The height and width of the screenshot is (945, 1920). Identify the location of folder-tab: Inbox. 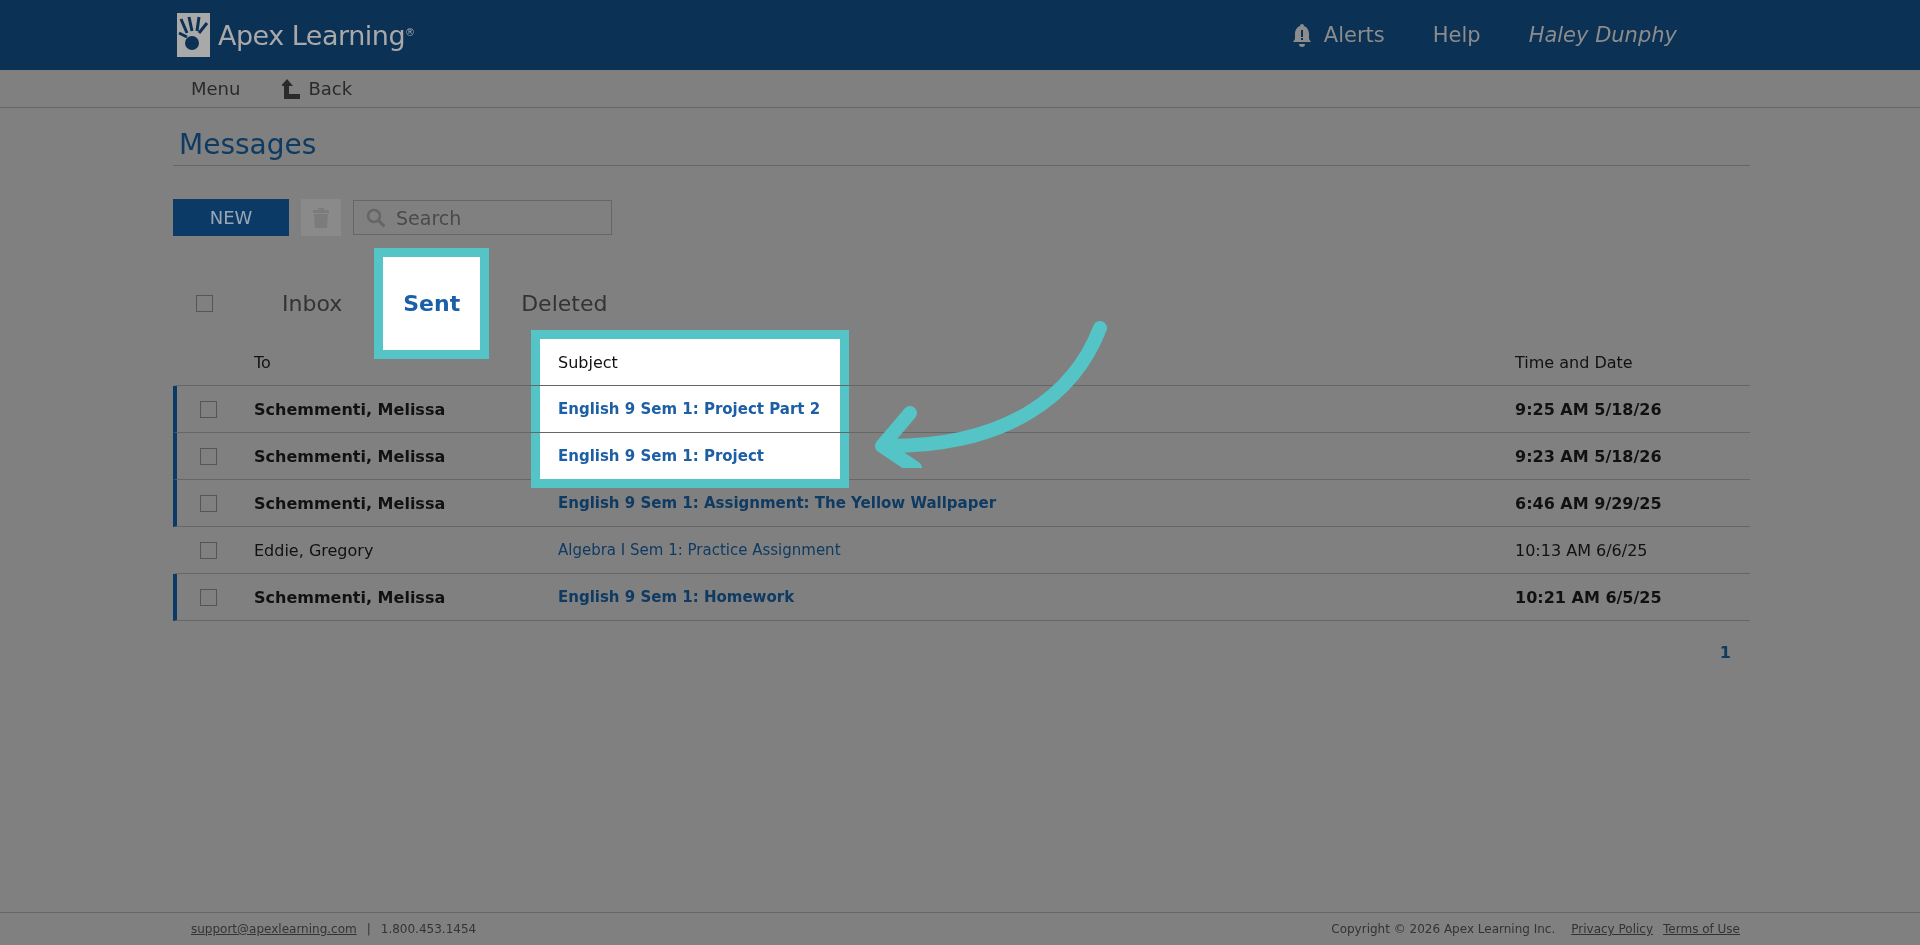
(312, 303).